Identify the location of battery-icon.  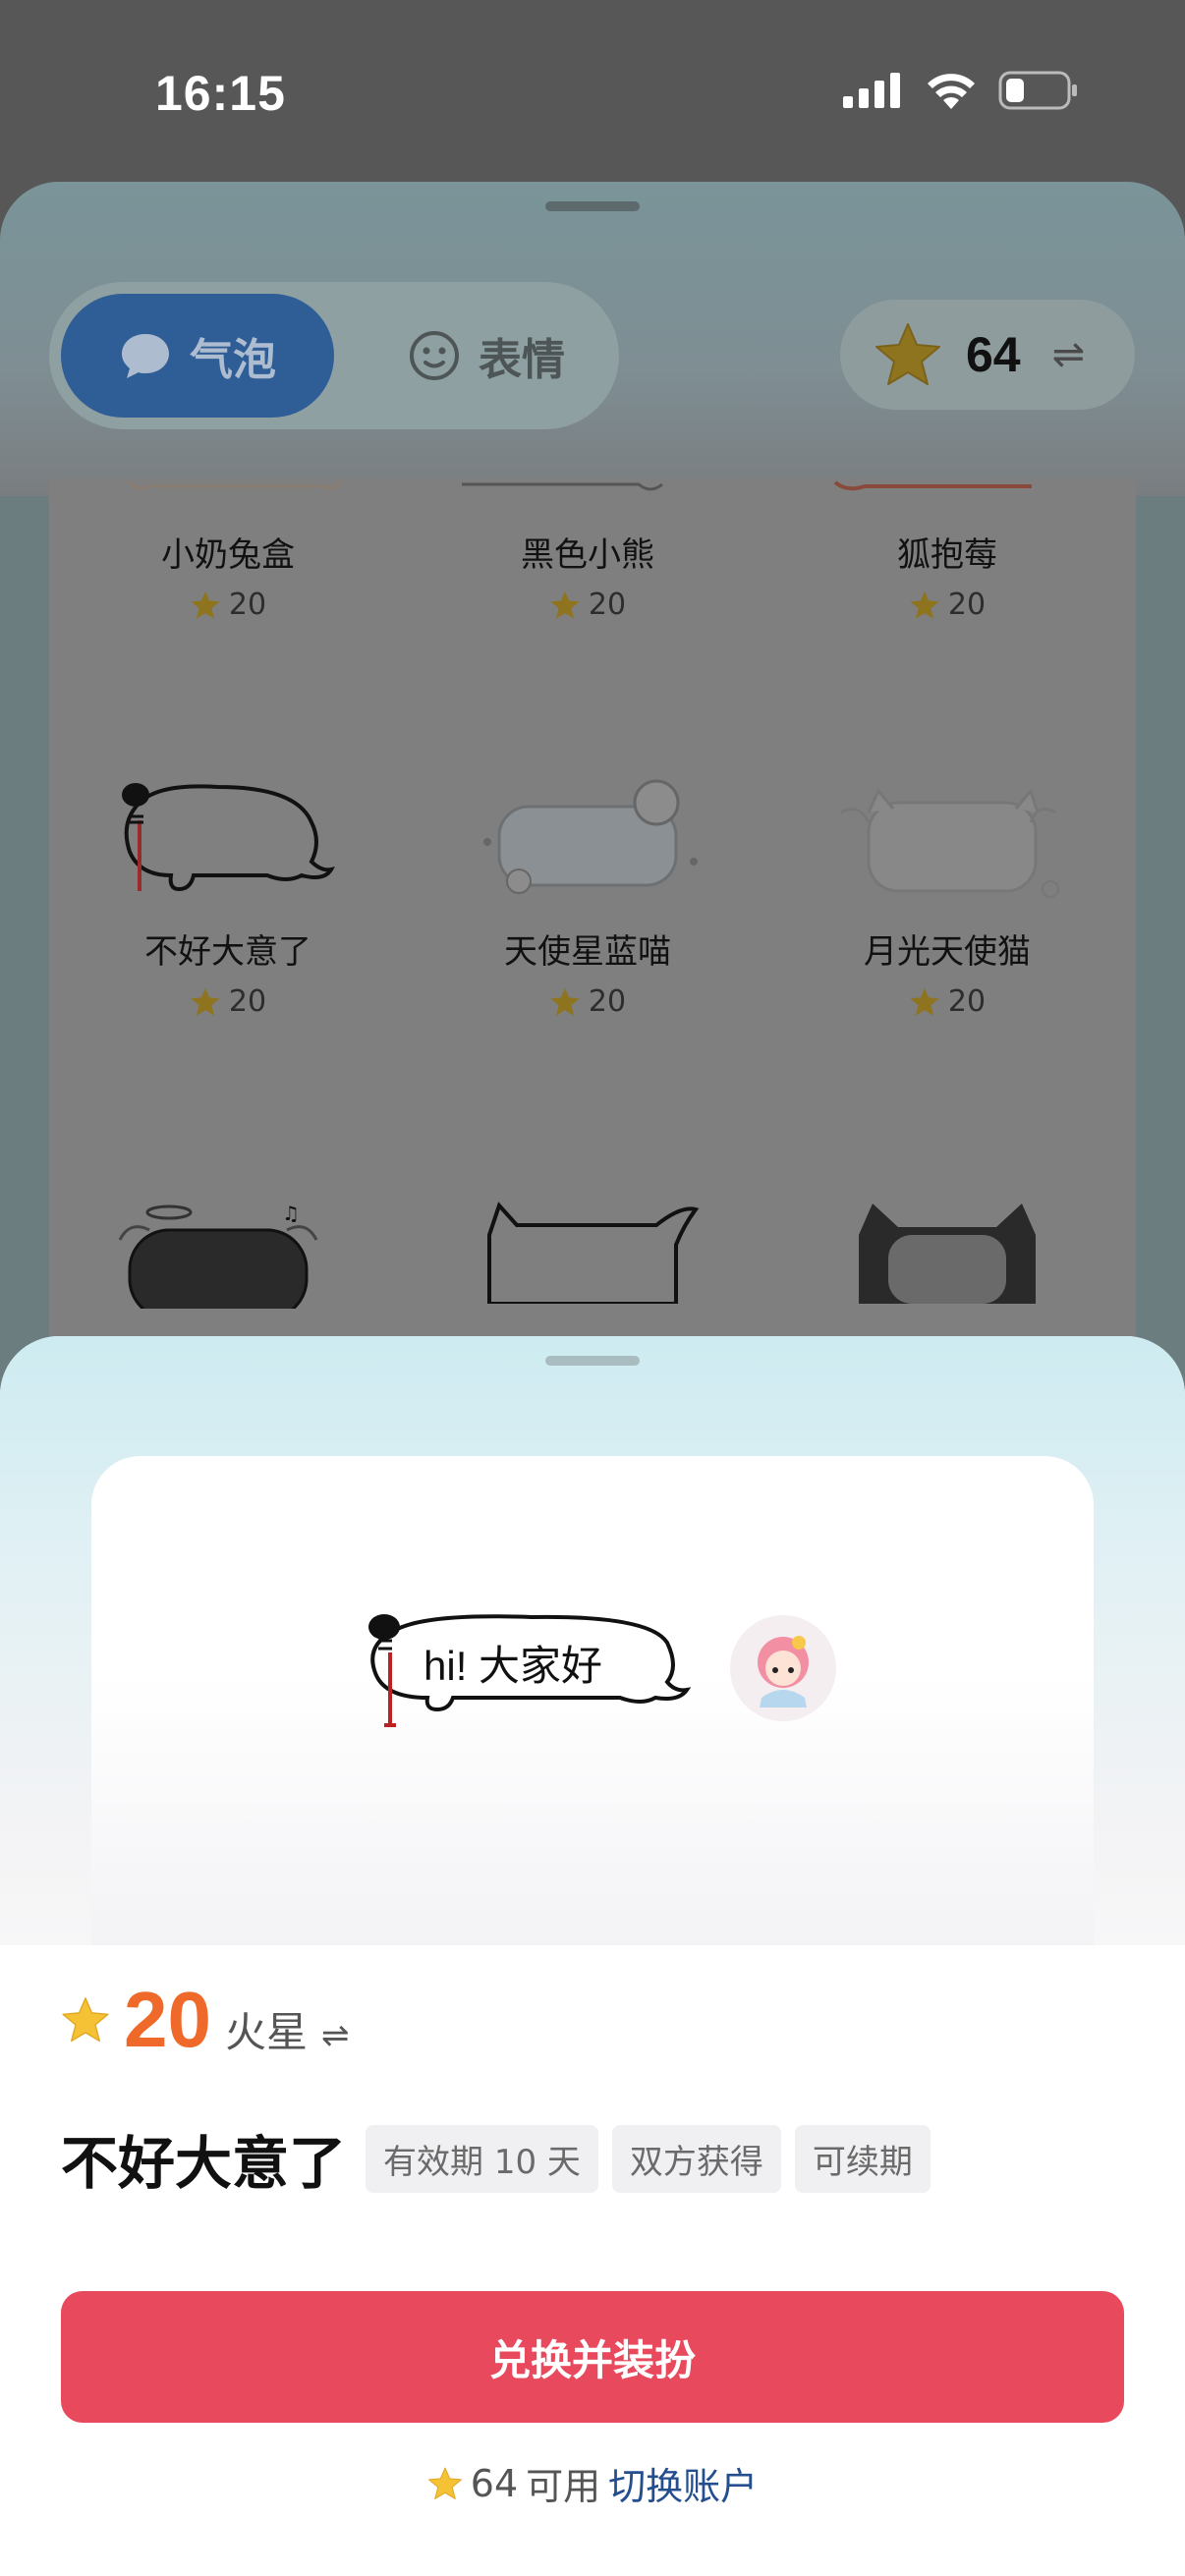
(1038, 90).